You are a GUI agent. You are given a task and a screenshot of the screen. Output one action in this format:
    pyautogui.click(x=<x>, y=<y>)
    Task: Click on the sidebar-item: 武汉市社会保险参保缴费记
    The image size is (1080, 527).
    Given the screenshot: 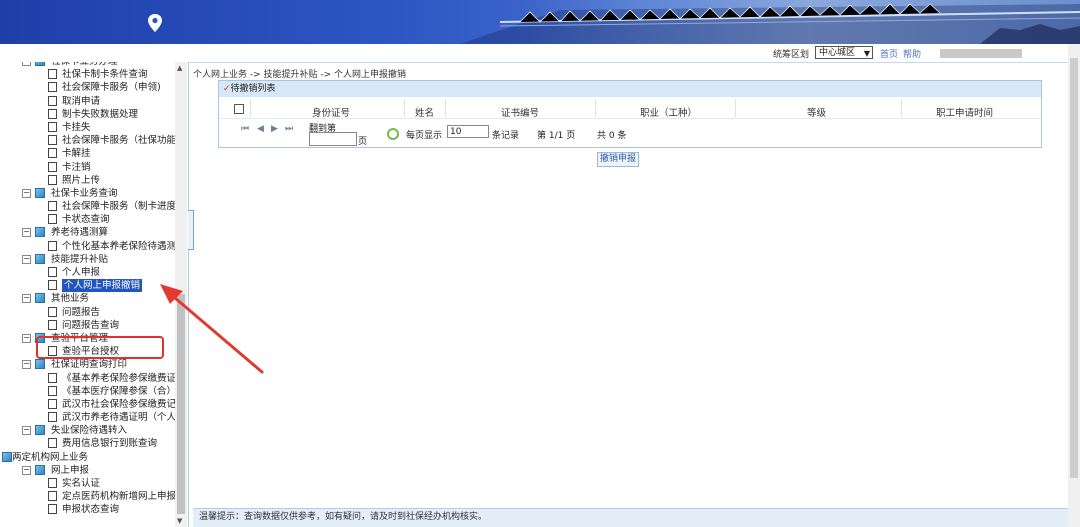 What is the action you would take?
    pyautogui.click(x=88, y=404)
    